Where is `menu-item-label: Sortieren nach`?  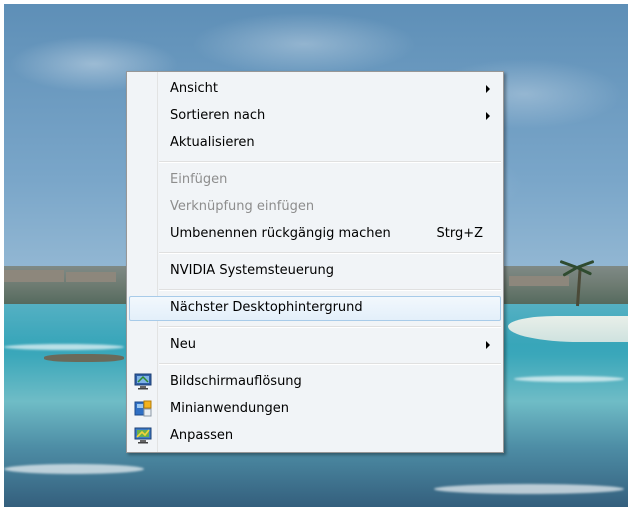 menu-item-label: Sortieren nach is located at coordinates (218, 115).